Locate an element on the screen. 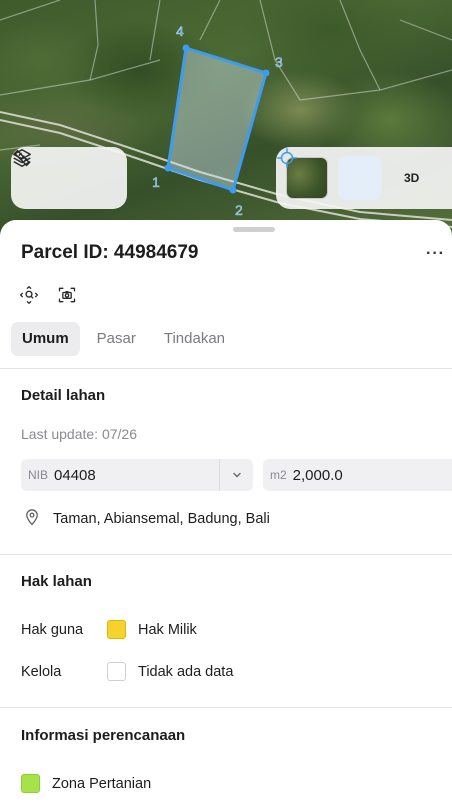  right-value: Hak Milik is located at coordinates (167, 629).